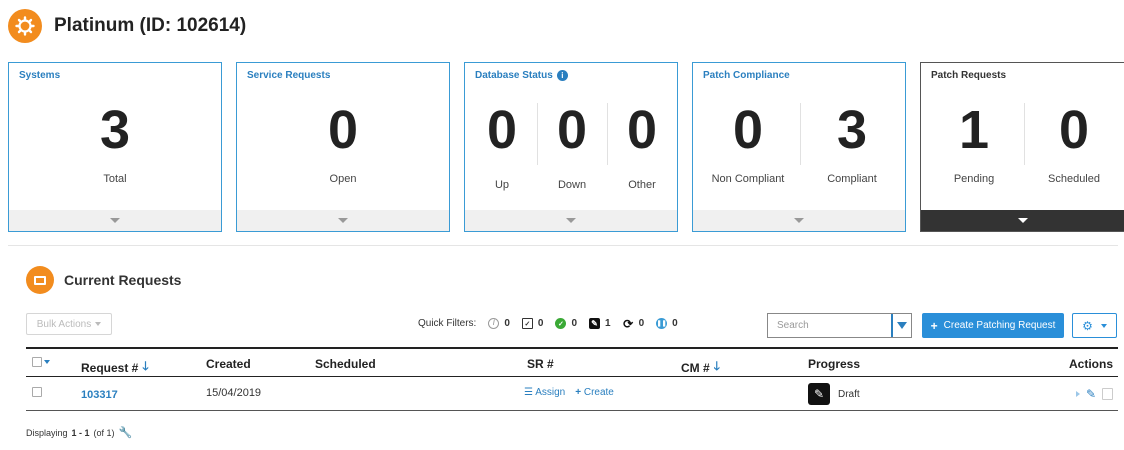 This screenshot has height=450, width=1124. Describe the element at coordinates (550, 392) in the screenshot. I see `sr-assign-label: Assign` at that location.